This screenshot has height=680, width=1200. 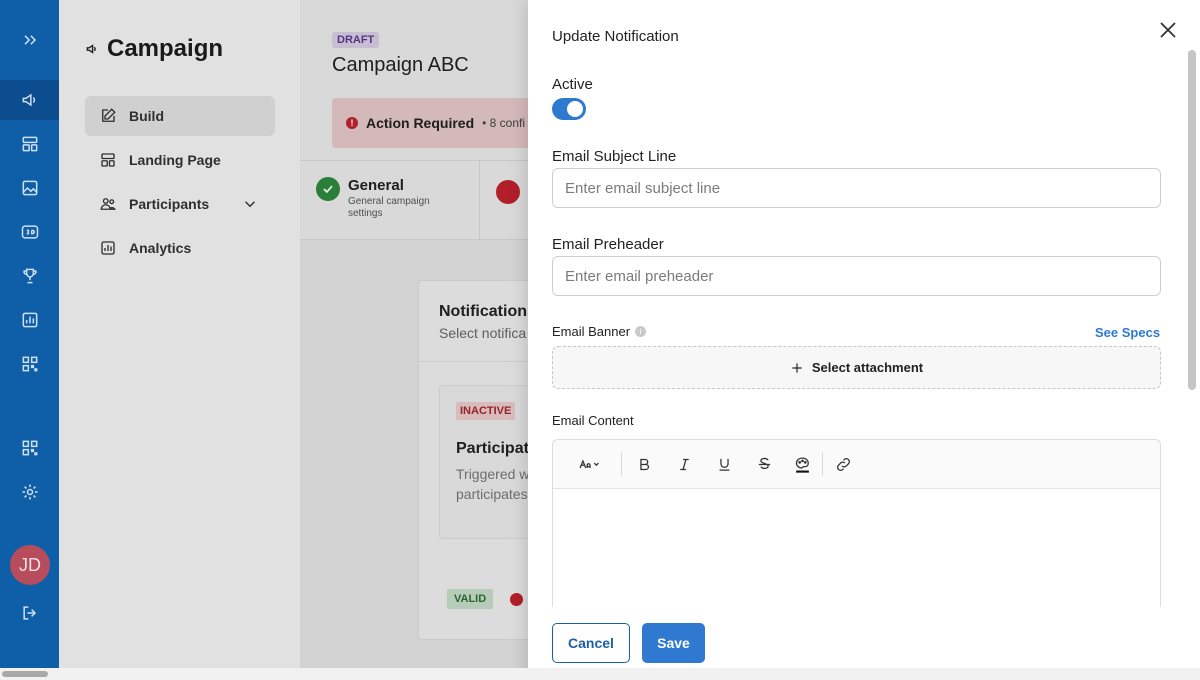 I want to click on rail-3d-button, so click(x=29, y=232).